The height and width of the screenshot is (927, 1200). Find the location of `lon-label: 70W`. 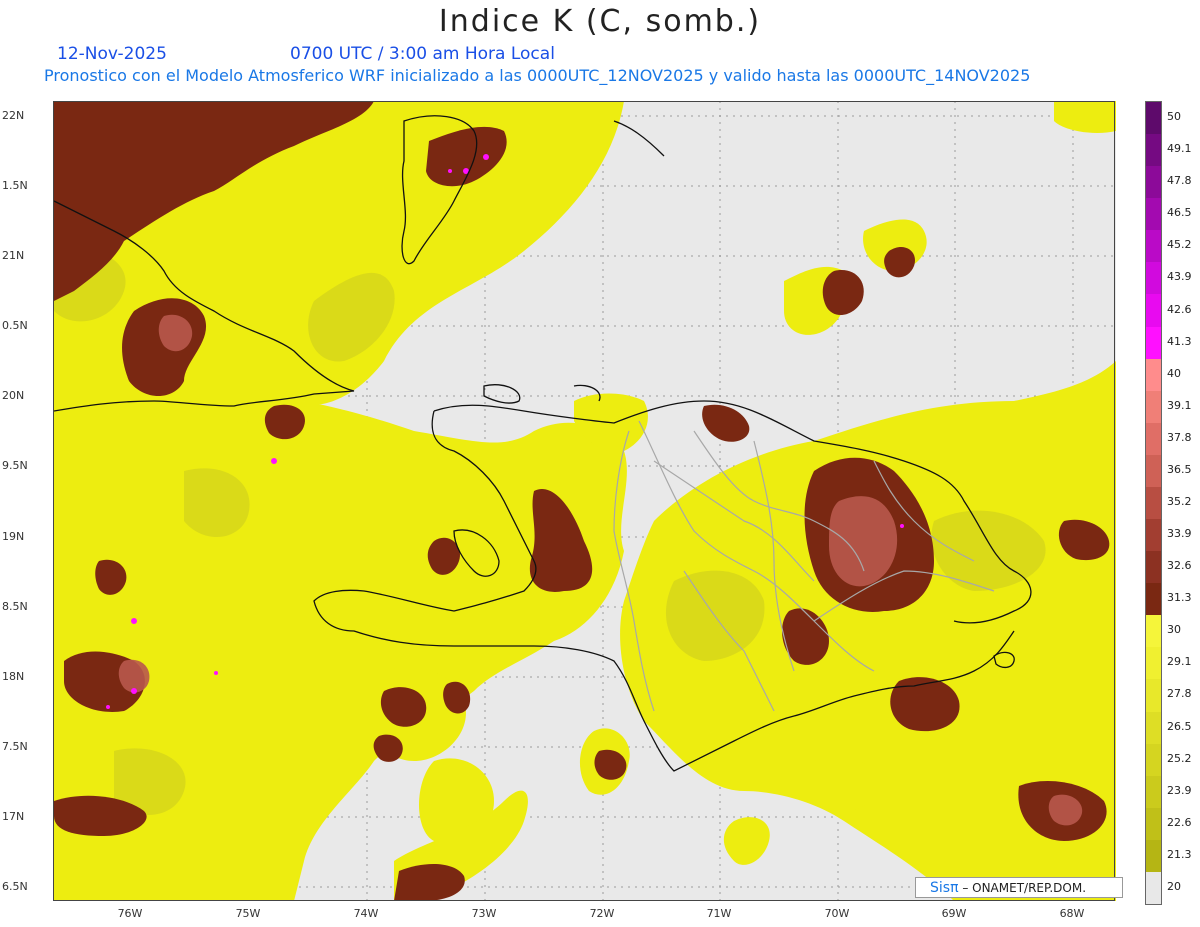

lon-label: 70W is located at coordinates (837, 913).